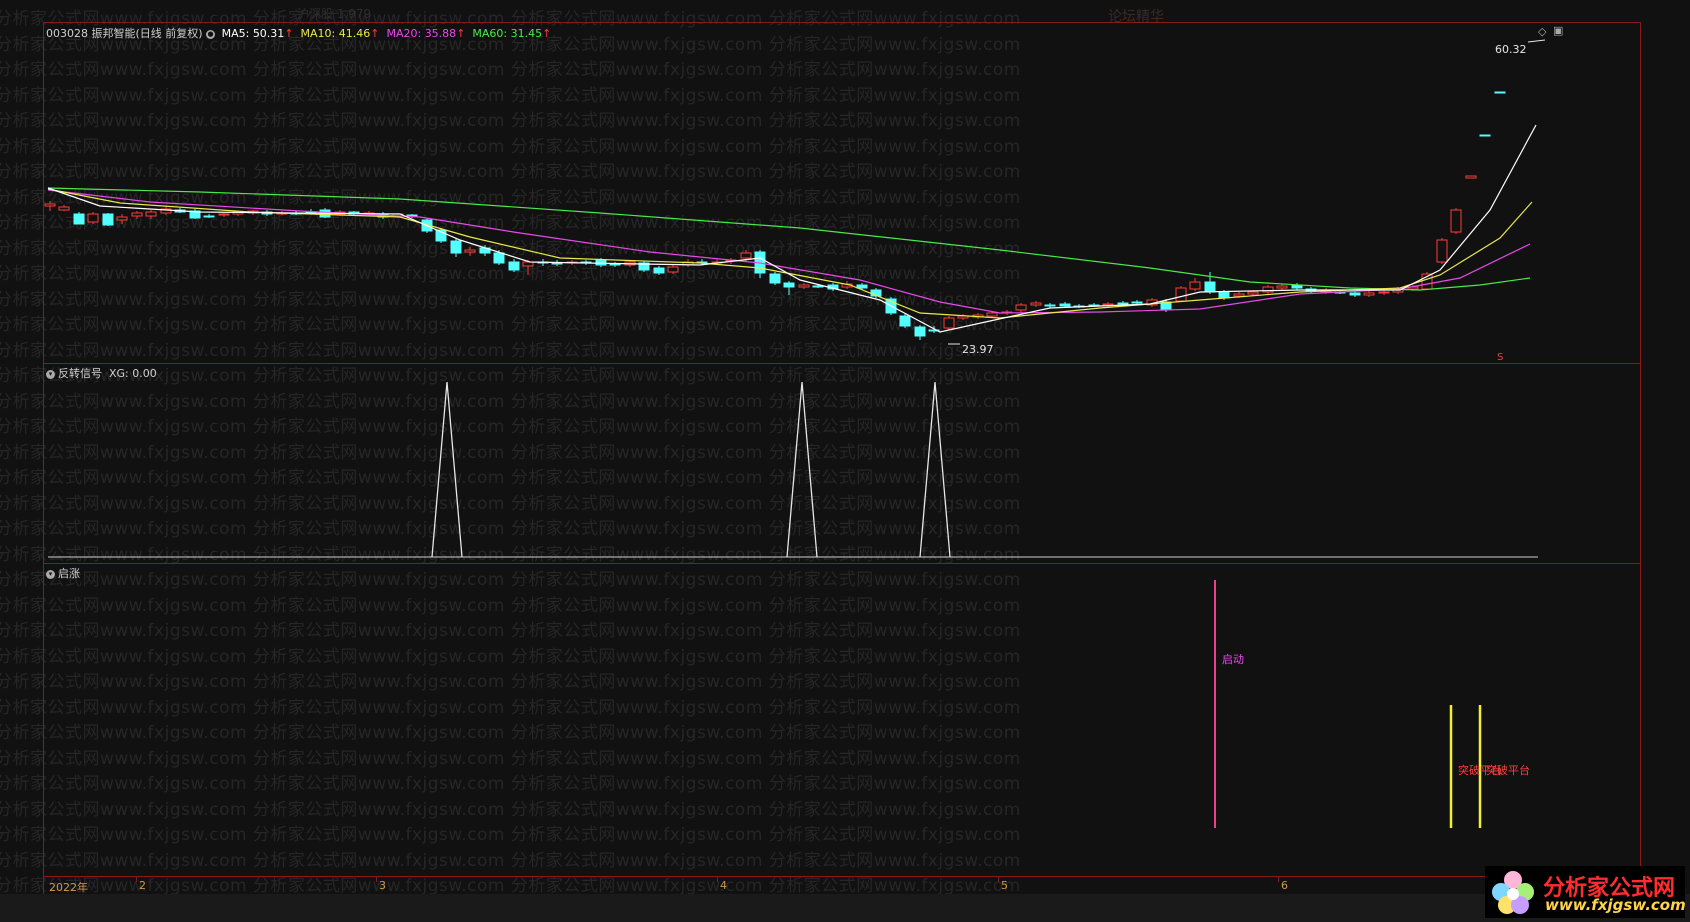 This screenshot has height=922, width=1690. I want to click on bottom-bar, so click(845, 908).